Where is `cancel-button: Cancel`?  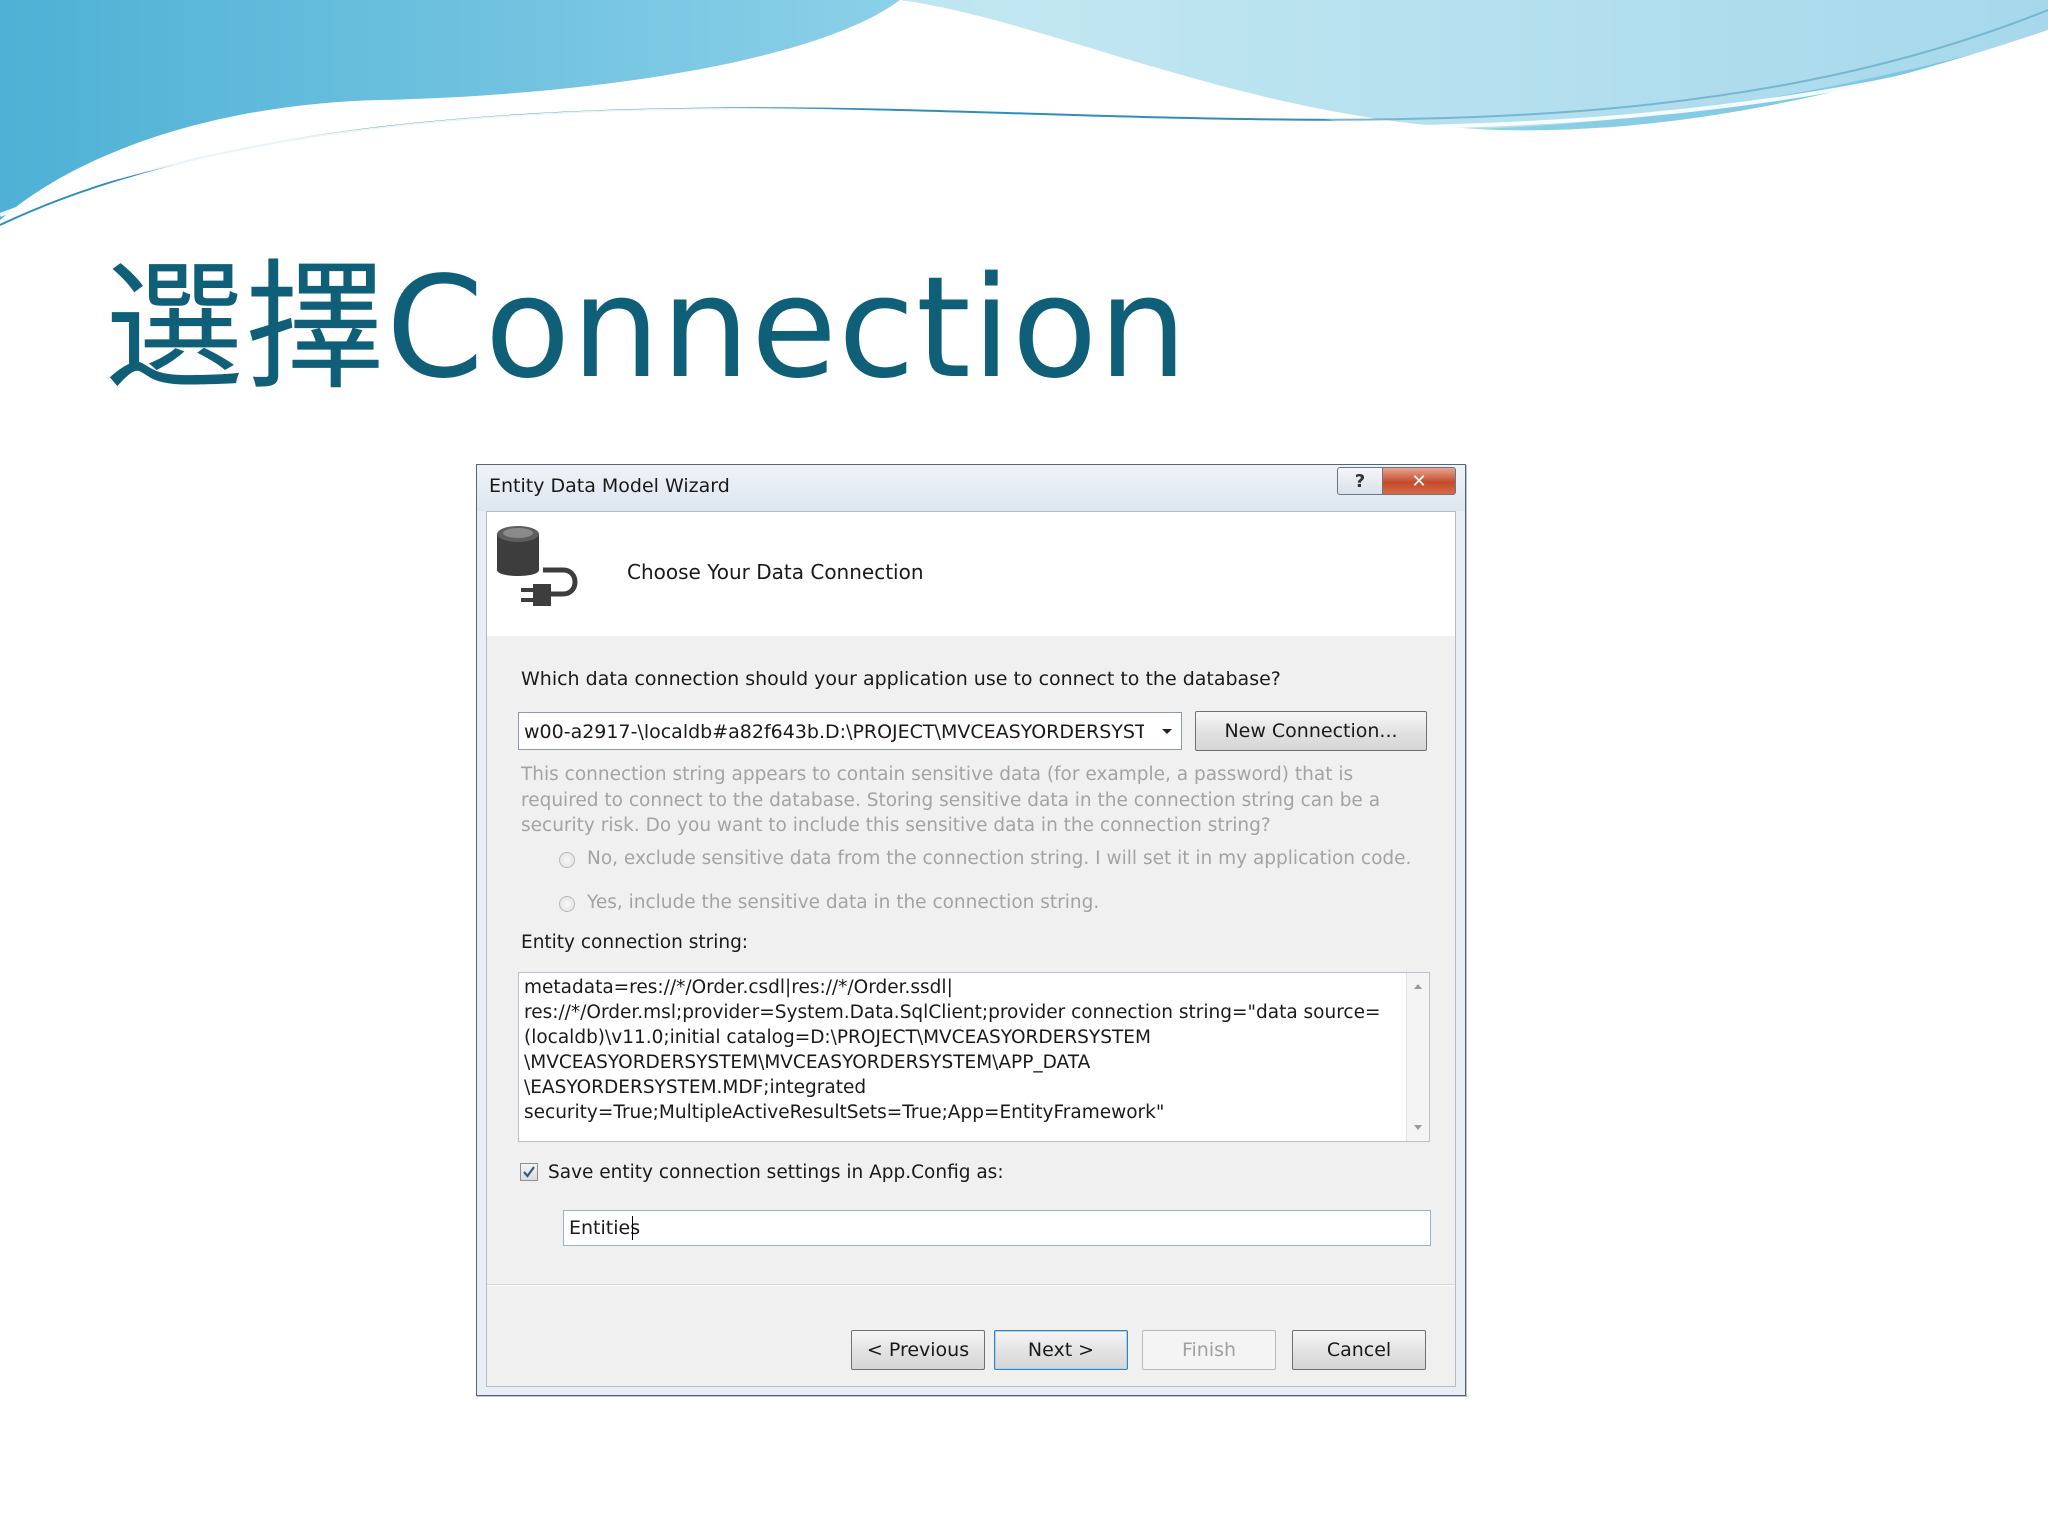
cancel-button: Cancel is located at coordinates (1359, 1350).